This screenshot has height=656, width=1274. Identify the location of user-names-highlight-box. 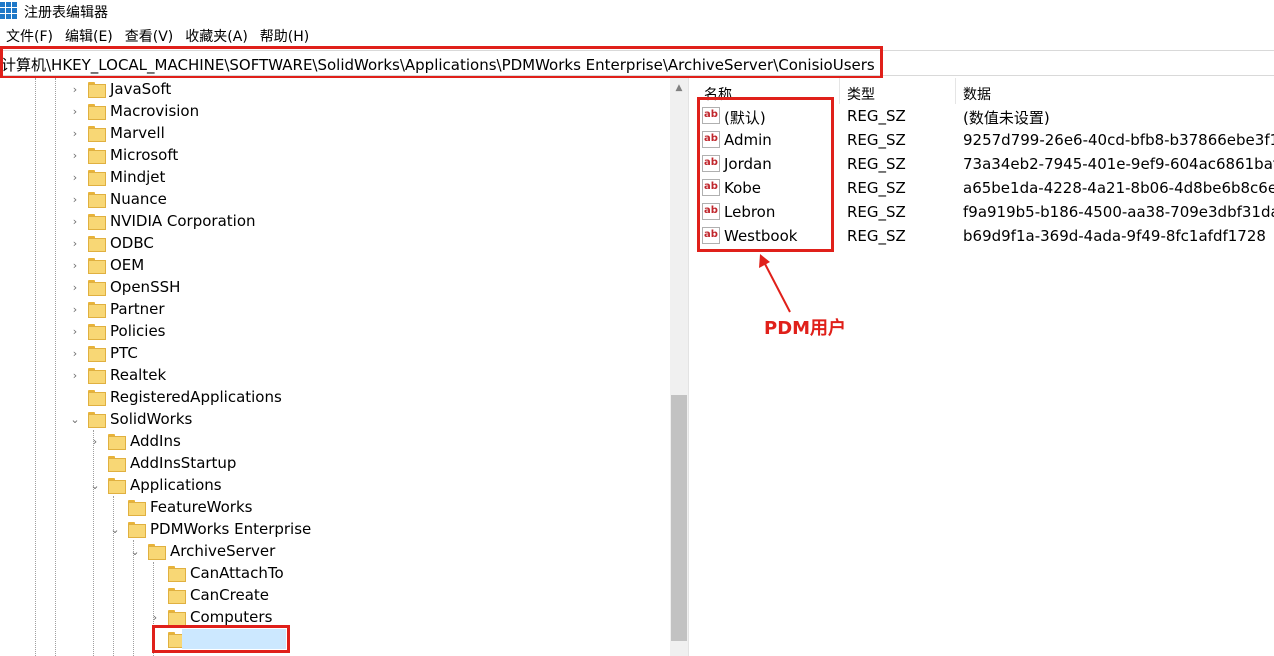
(765, 174).